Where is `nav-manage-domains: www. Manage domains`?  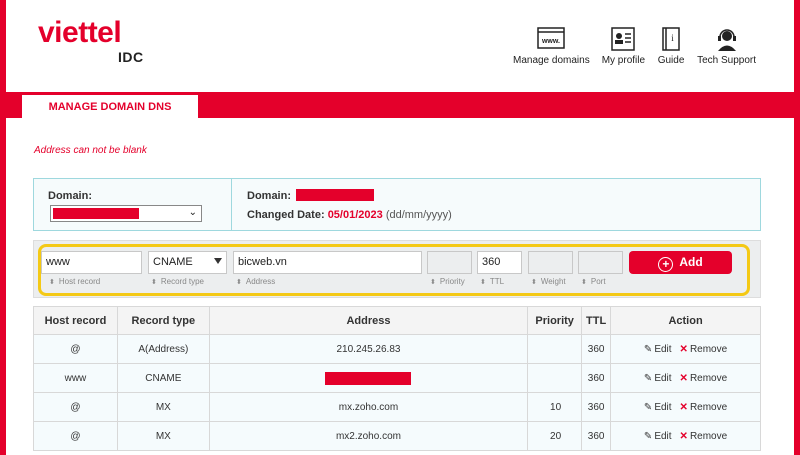 nav-manage-domains: www. Manage domains is located at coordinates (551, 46).